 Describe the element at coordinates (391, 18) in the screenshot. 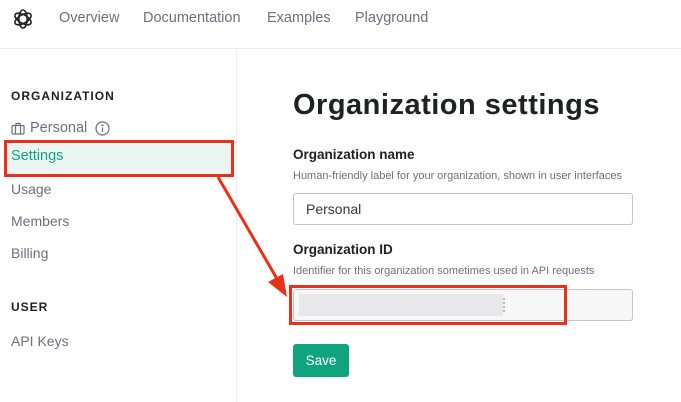

I see `nav-playground: Playground` at that location.